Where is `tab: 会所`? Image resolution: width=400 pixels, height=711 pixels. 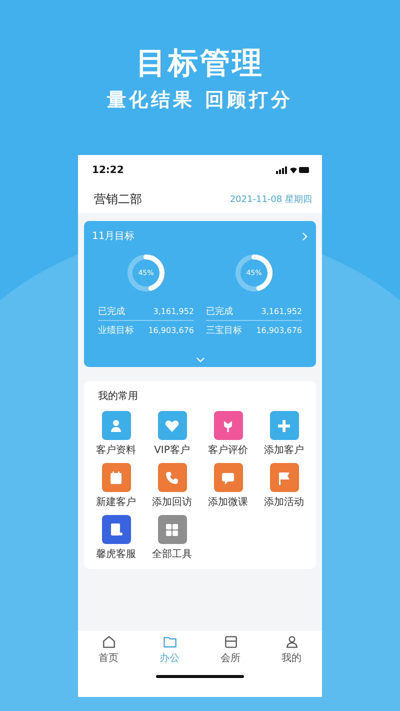 tab: 会所 is located at coordinates (230, 649).